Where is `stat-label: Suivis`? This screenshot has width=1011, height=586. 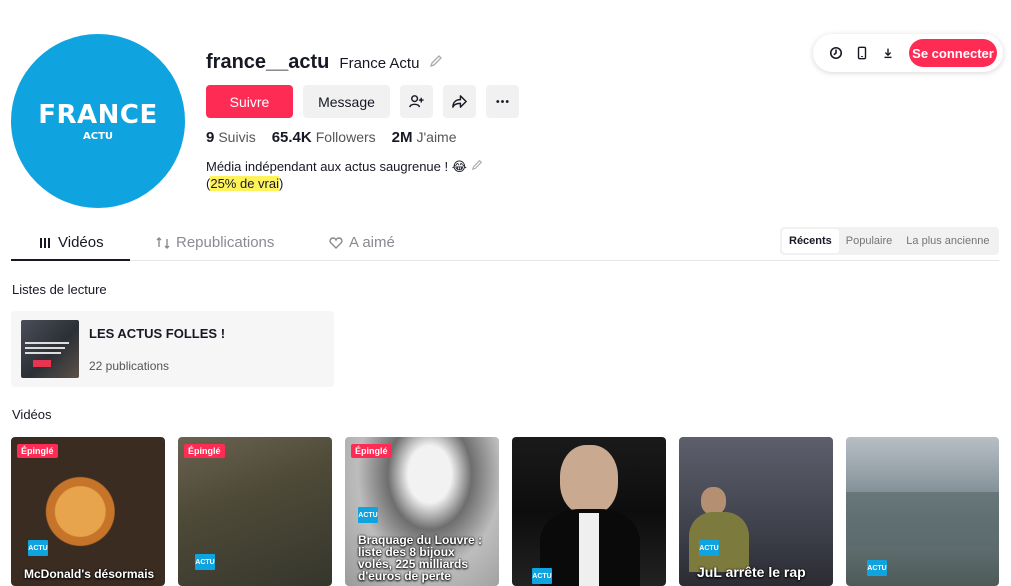
stat-label: Suivis is located at coordinates (237, 137).